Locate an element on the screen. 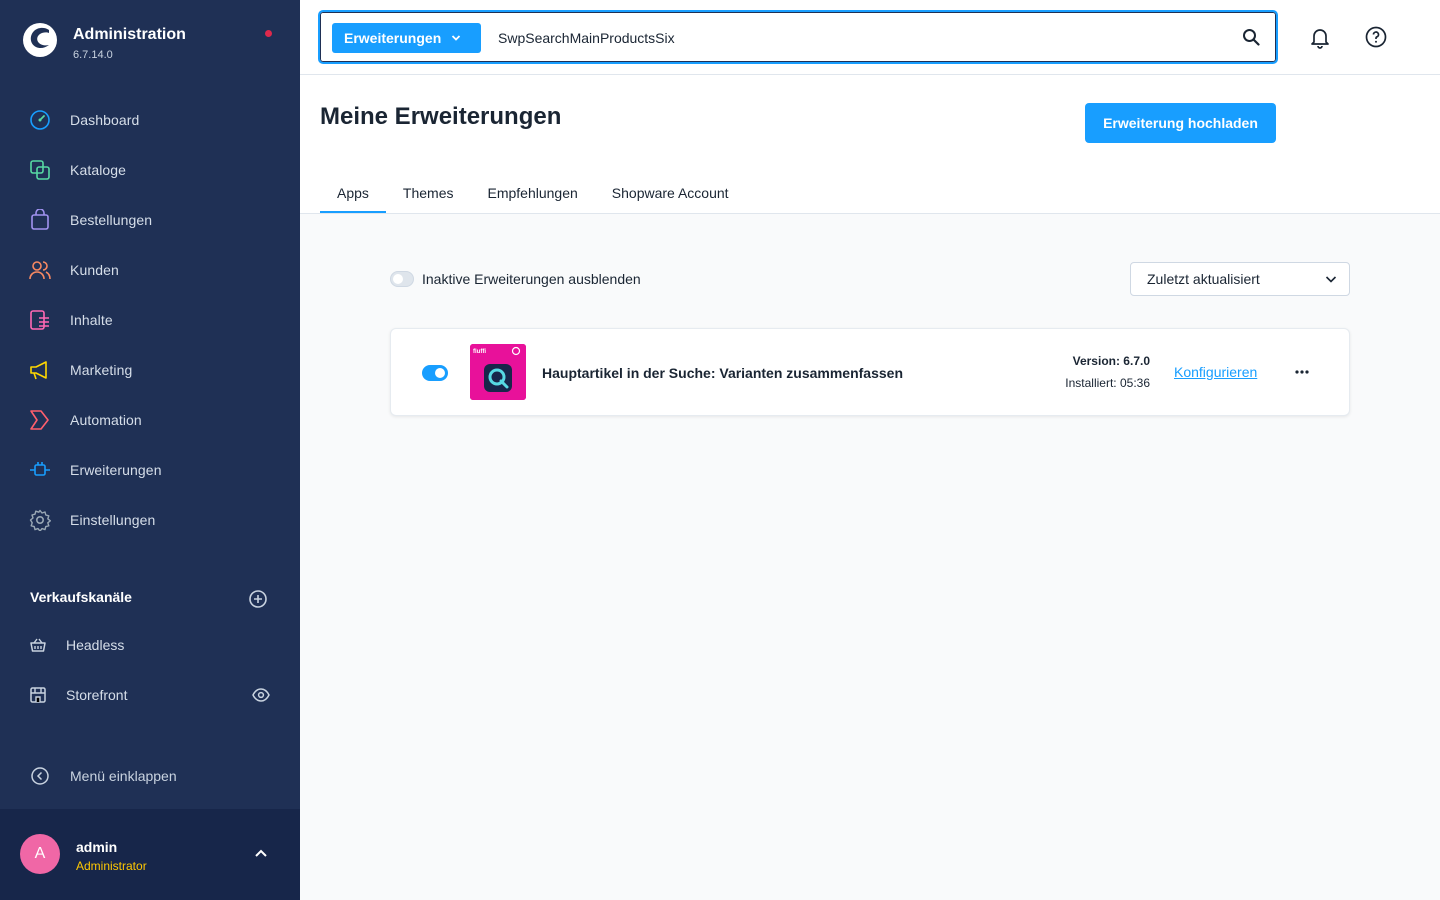 This screenshot has width=1440, height=900. sales-channel-storefront: Storefront is located at coordinates (150, 695).